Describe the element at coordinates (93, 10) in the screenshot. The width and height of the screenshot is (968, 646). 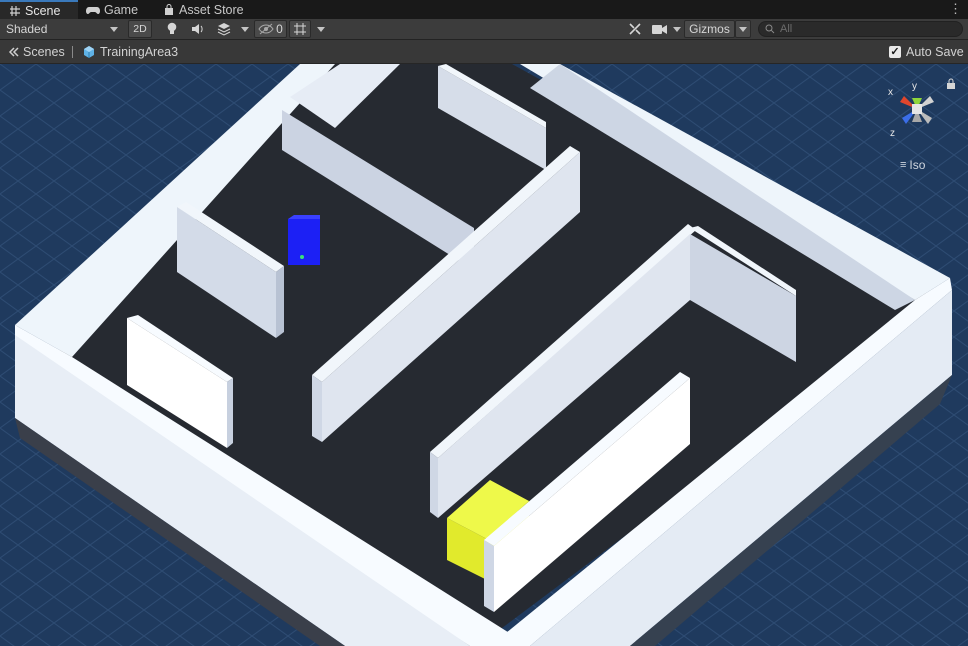
I see `gamepad-icon` at that location.